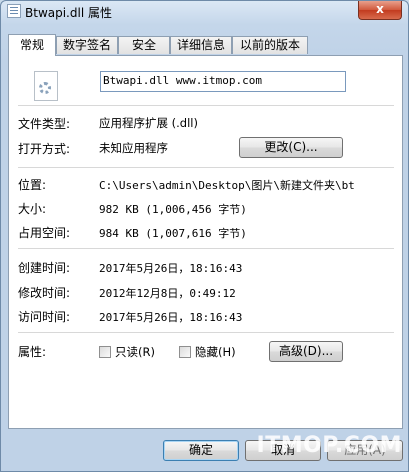 The width and height of the screenshot is (409, 472). What do you see at coordinates (32, 352) in the screenshot?
I see `attributes-label: 属性:` at bounding box center [32, 352].